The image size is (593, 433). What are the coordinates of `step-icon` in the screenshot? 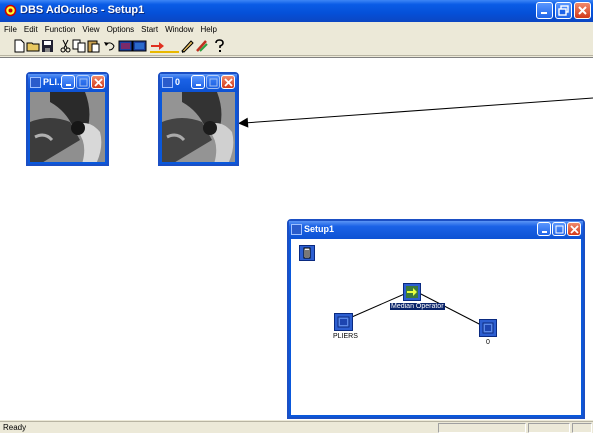 It's located at (171, 52).